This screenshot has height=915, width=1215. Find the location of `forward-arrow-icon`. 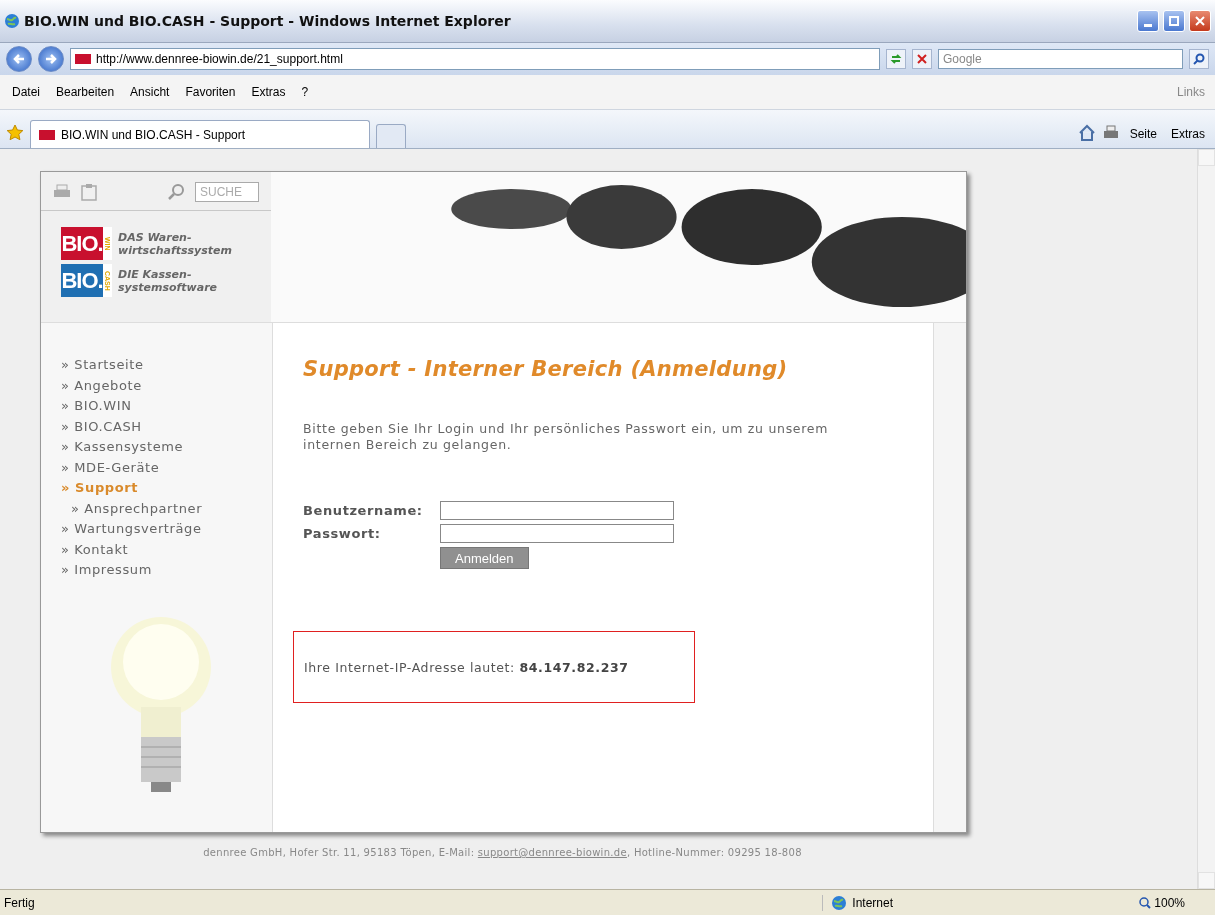

forward-arrow-icon is located at coordinates (51, 59).